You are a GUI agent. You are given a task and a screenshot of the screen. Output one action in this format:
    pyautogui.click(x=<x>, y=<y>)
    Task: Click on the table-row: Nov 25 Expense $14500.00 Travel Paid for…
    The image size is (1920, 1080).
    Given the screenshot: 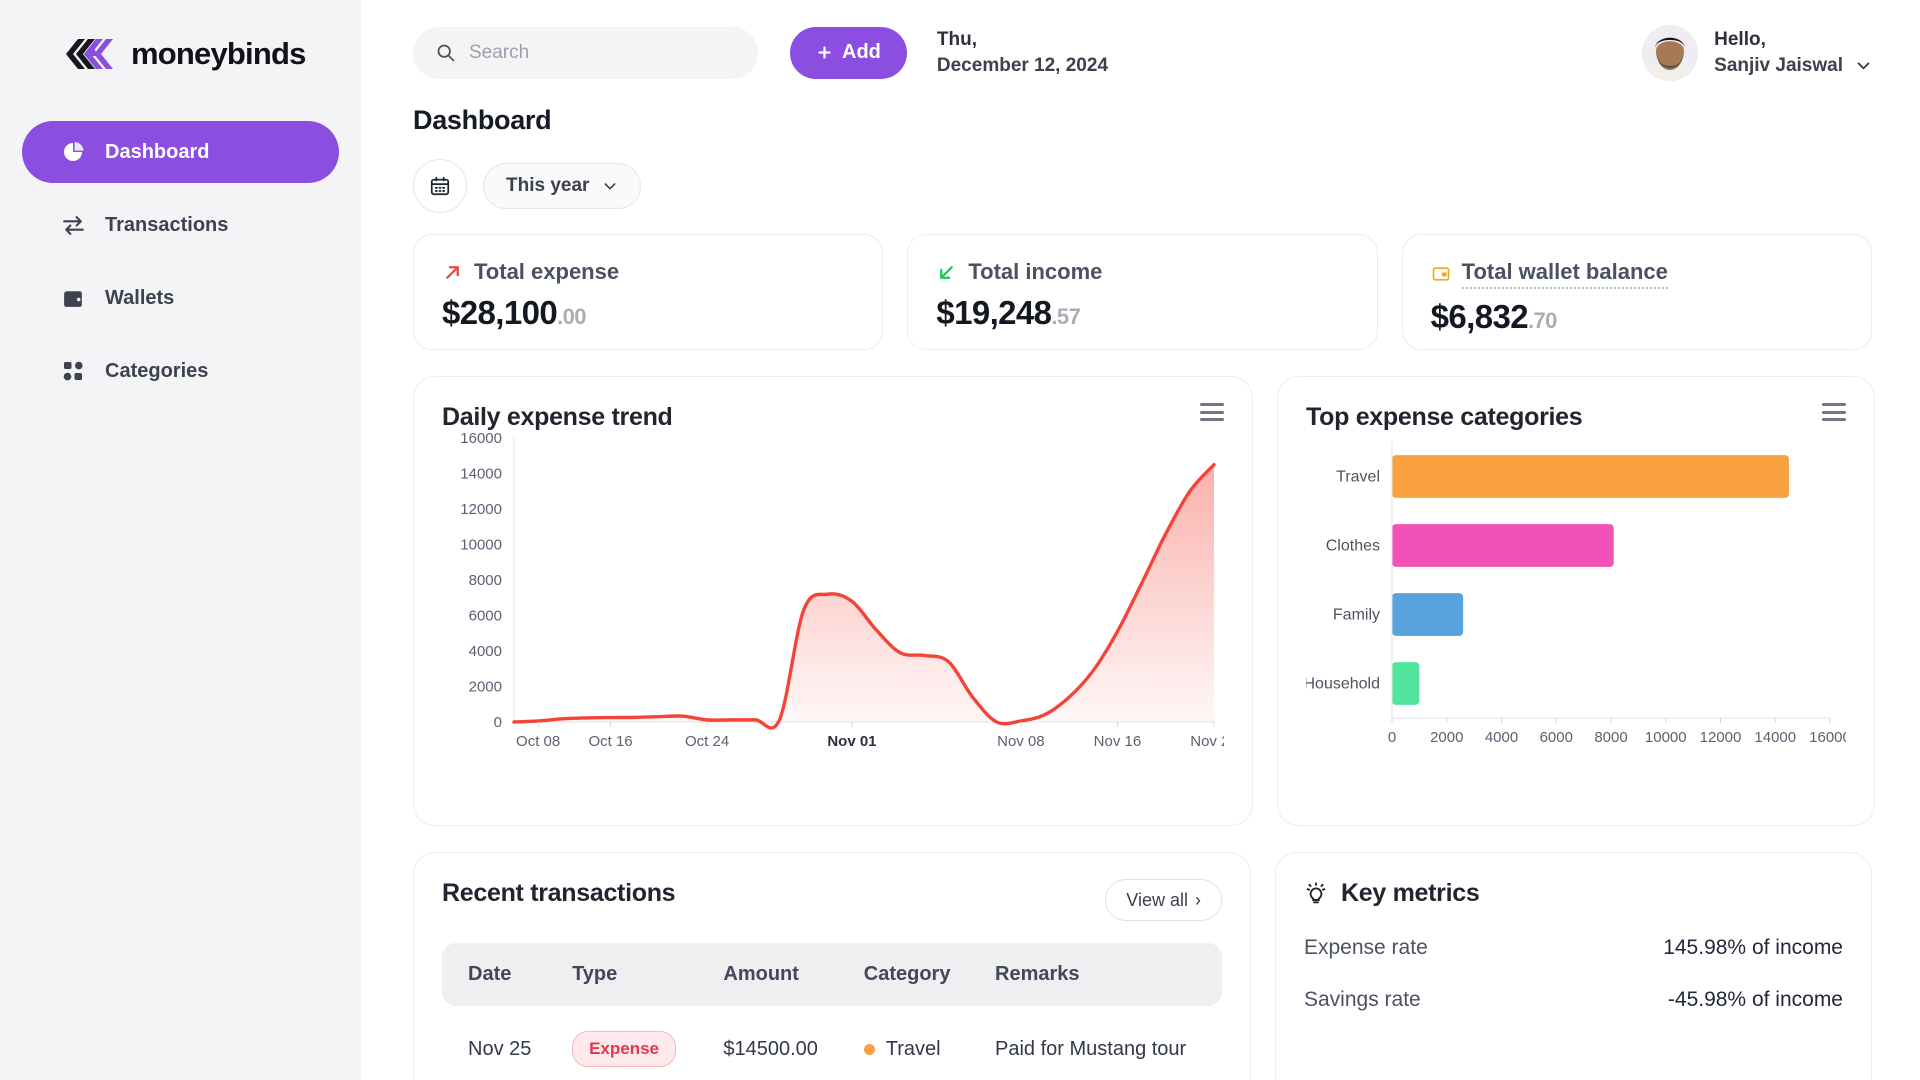 What is the action you would take?
    pyautogui.click(x=832, y=1036)
    